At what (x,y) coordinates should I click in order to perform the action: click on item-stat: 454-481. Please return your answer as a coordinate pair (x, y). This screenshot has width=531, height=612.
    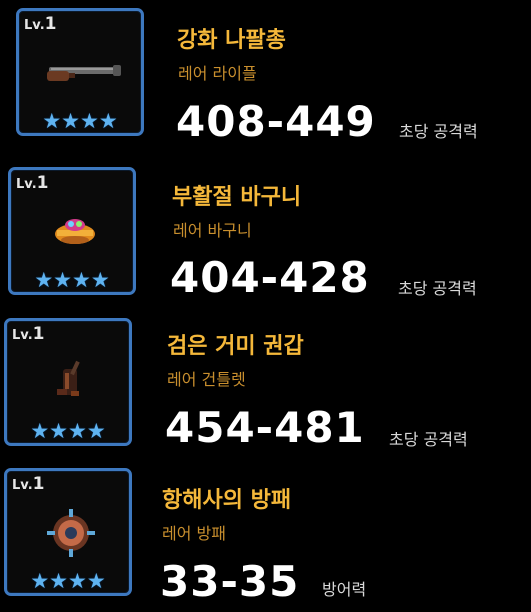
    Looking at the image, I should click on (265, 427).